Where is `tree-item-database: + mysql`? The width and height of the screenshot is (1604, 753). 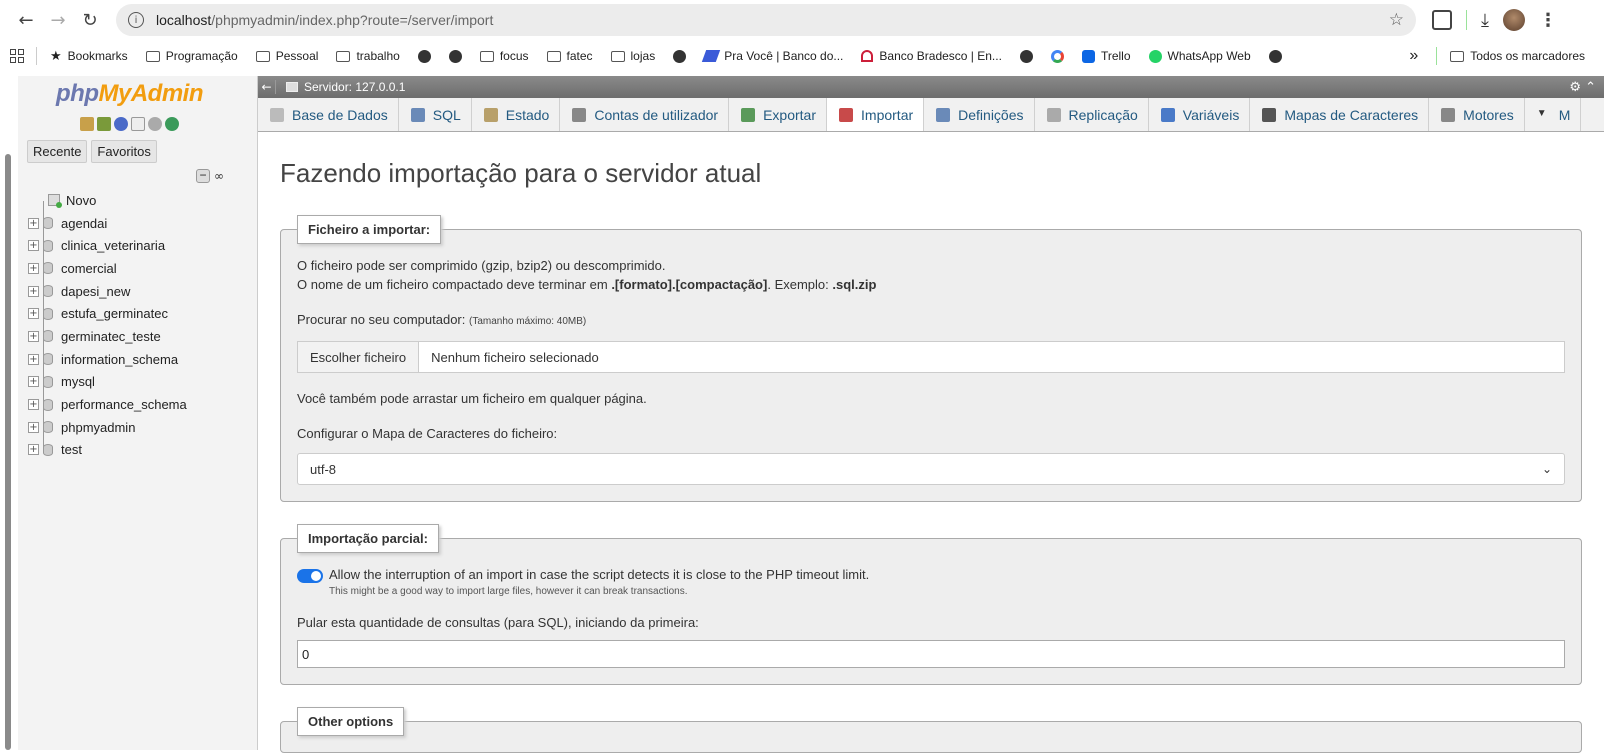
tree-item-database: + mysql is located at coordinates (140, 382).